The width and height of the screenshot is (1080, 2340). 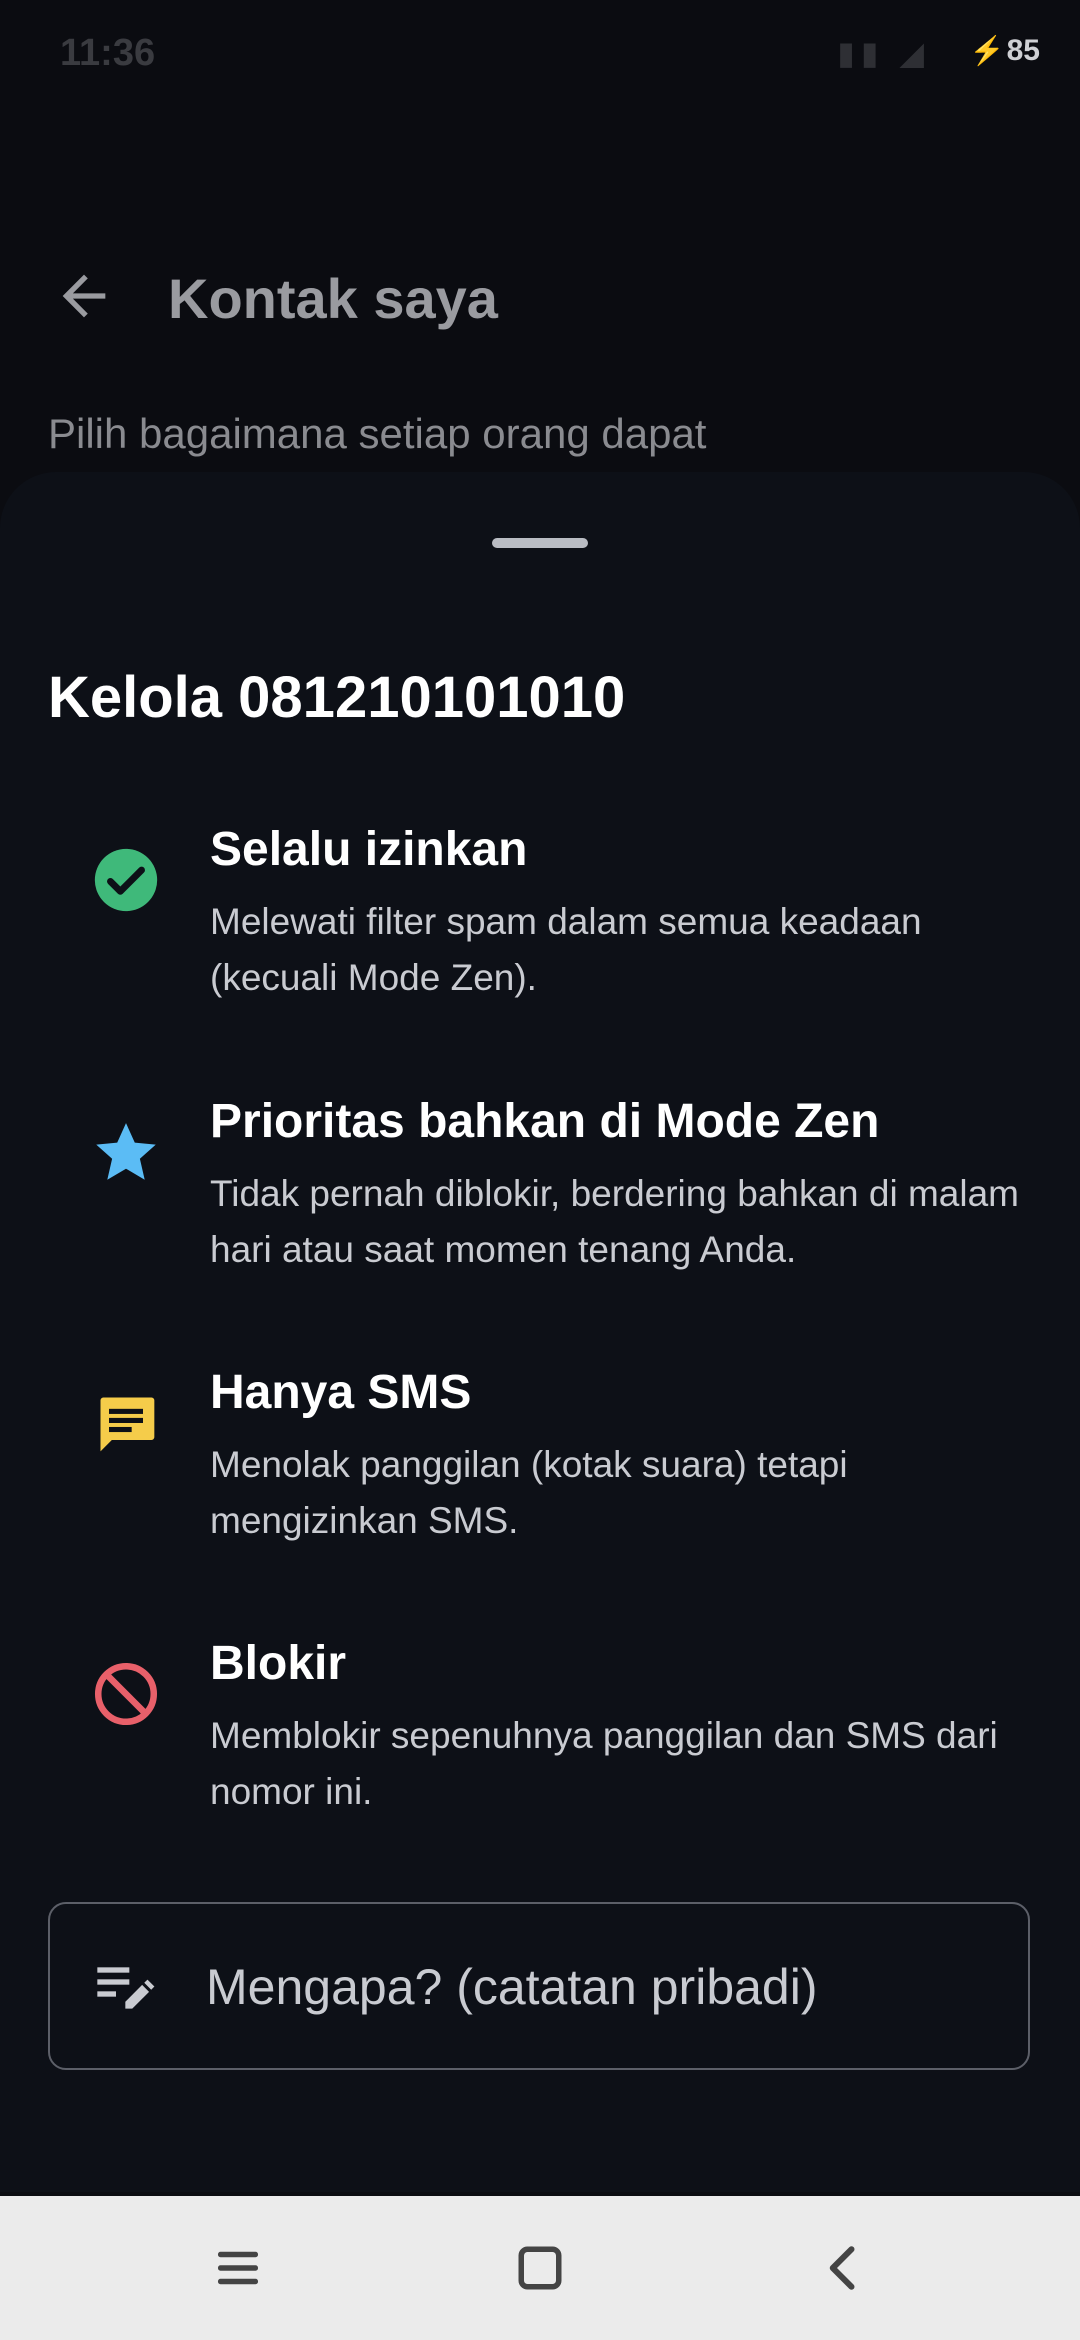 I want to click on page-subtitle: Pilih bagaimana setiap orang dapat, so click(x=377, y=433).